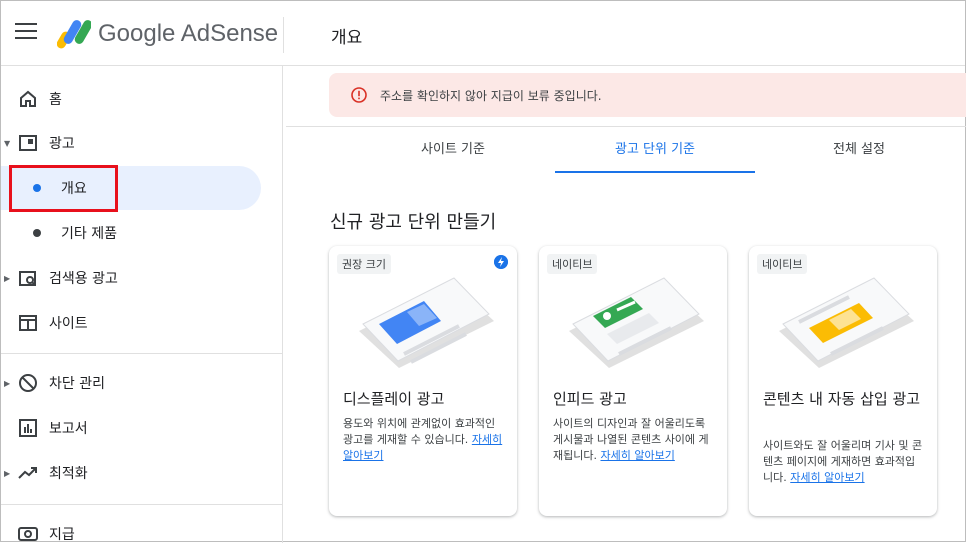  I want to click on inarticle-ad-illustration, so click(846, 322).